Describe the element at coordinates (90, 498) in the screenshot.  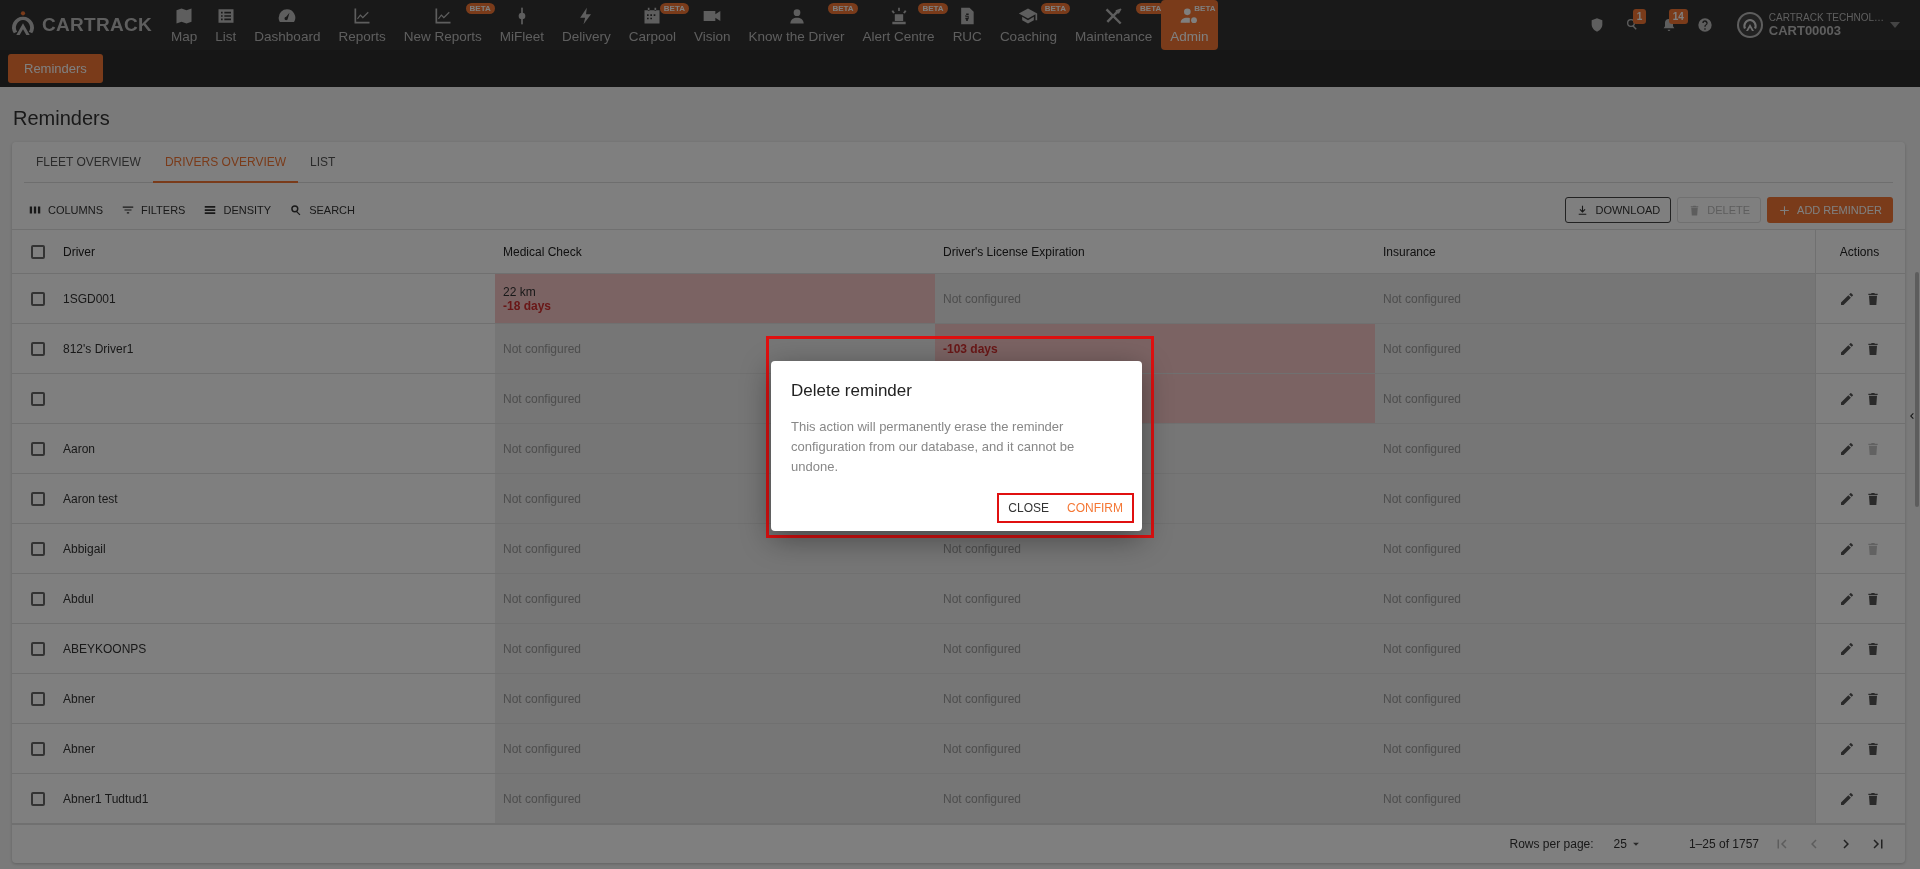
I see `driver-name: Aaron test` at that location.